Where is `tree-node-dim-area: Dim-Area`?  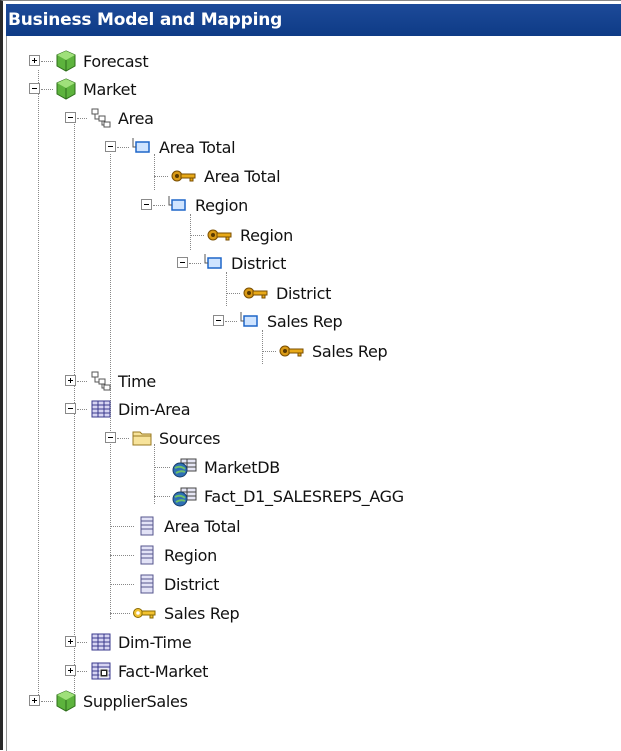
tree-node-dim-area: Dim-Area is located at coordinates (99, 409).